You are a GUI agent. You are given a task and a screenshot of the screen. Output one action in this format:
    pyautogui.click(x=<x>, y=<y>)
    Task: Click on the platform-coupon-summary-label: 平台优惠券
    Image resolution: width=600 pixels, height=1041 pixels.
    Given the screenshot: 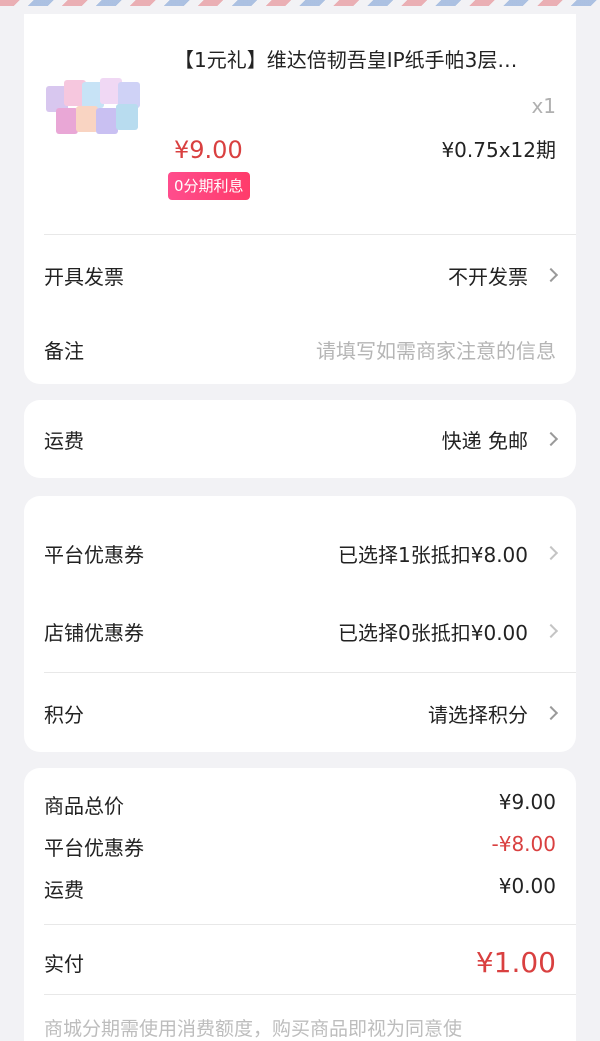 What is the action you would take?
    pyautogui.click(x=94, y=848)
    